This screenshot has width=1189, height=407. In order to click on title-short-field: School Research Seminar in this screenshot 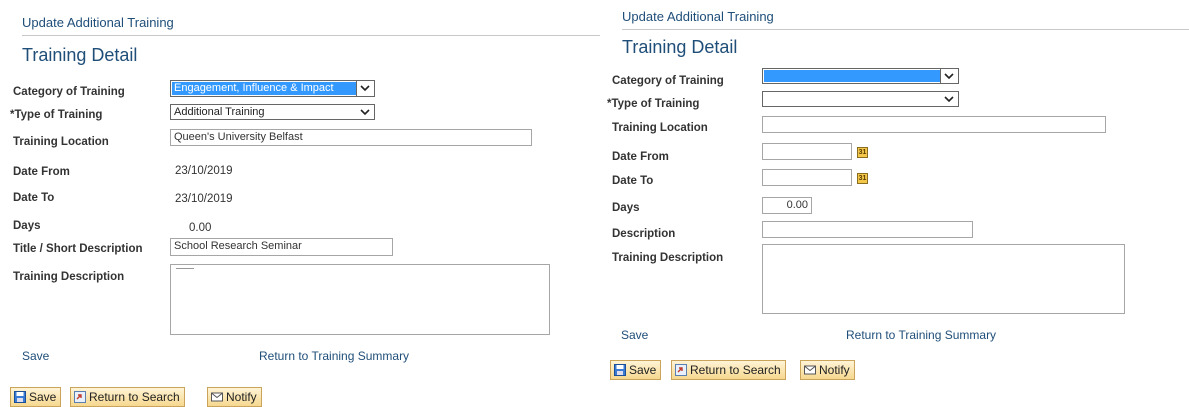, I will do `click(281, 247)`.